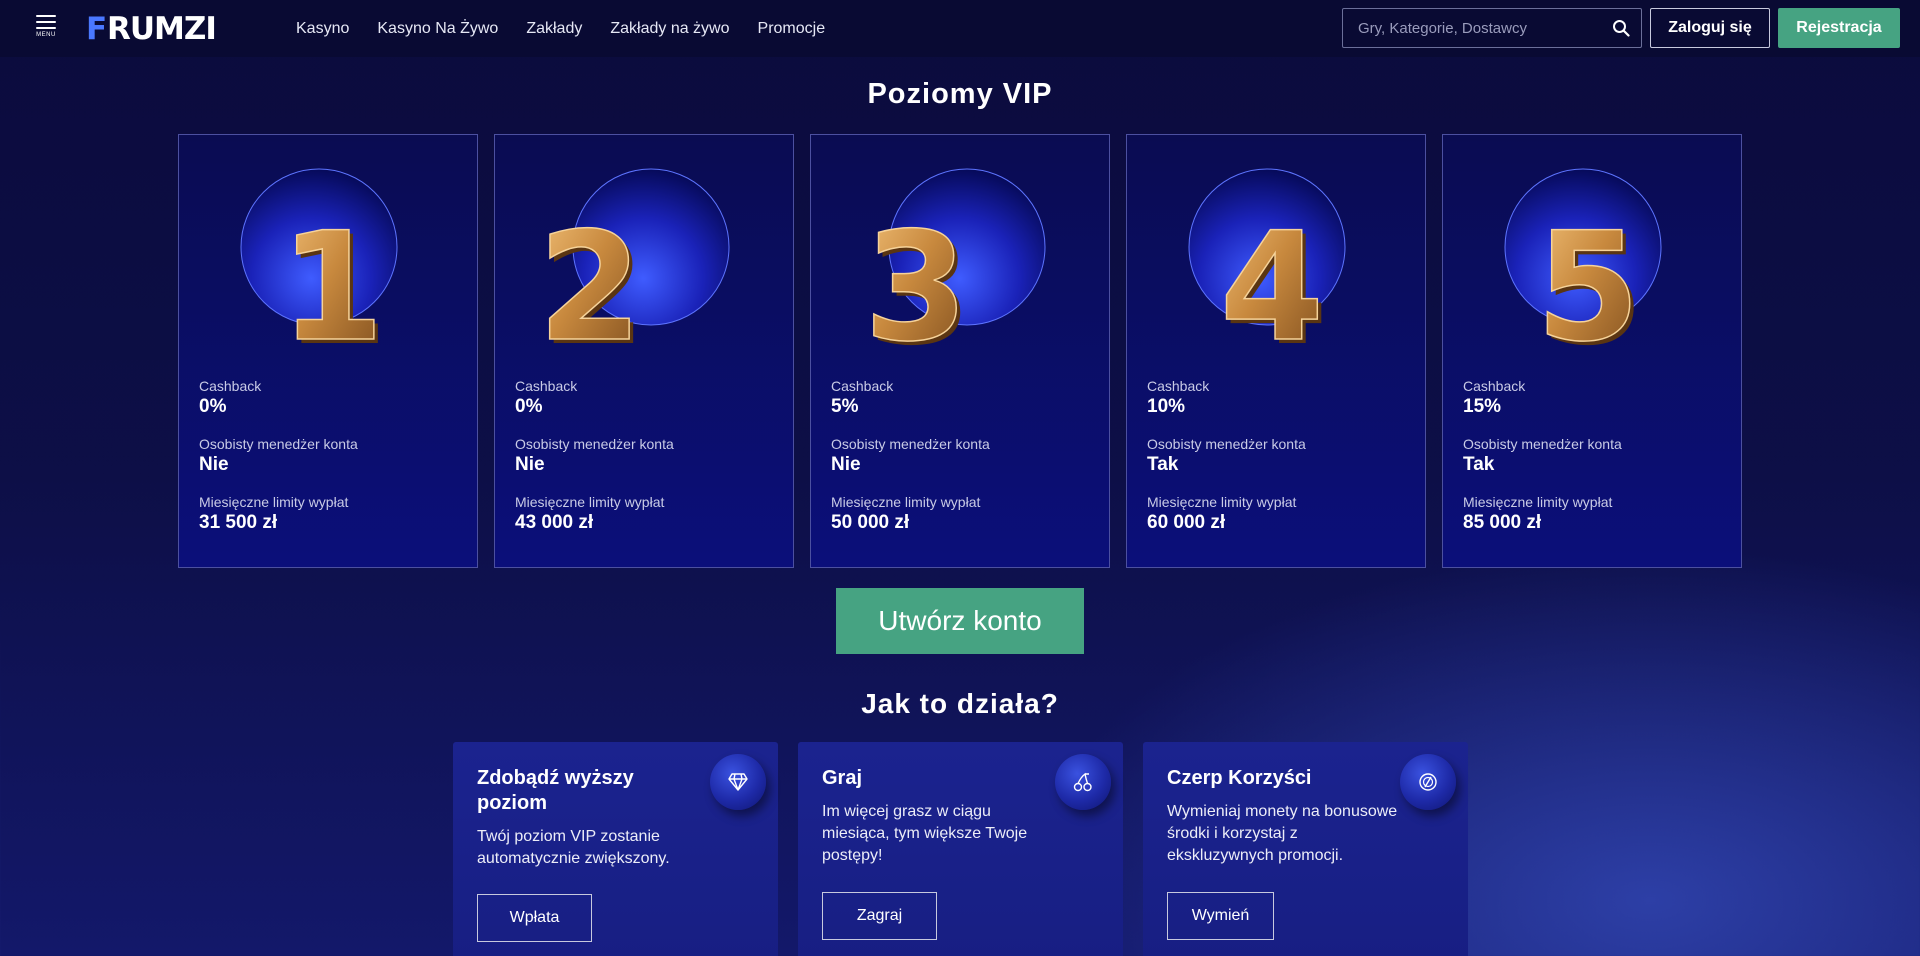  What do you see at coordinates (1083, 782) in the screenshot?
I see `cherry-icon` at bounding box center [1083, 782].